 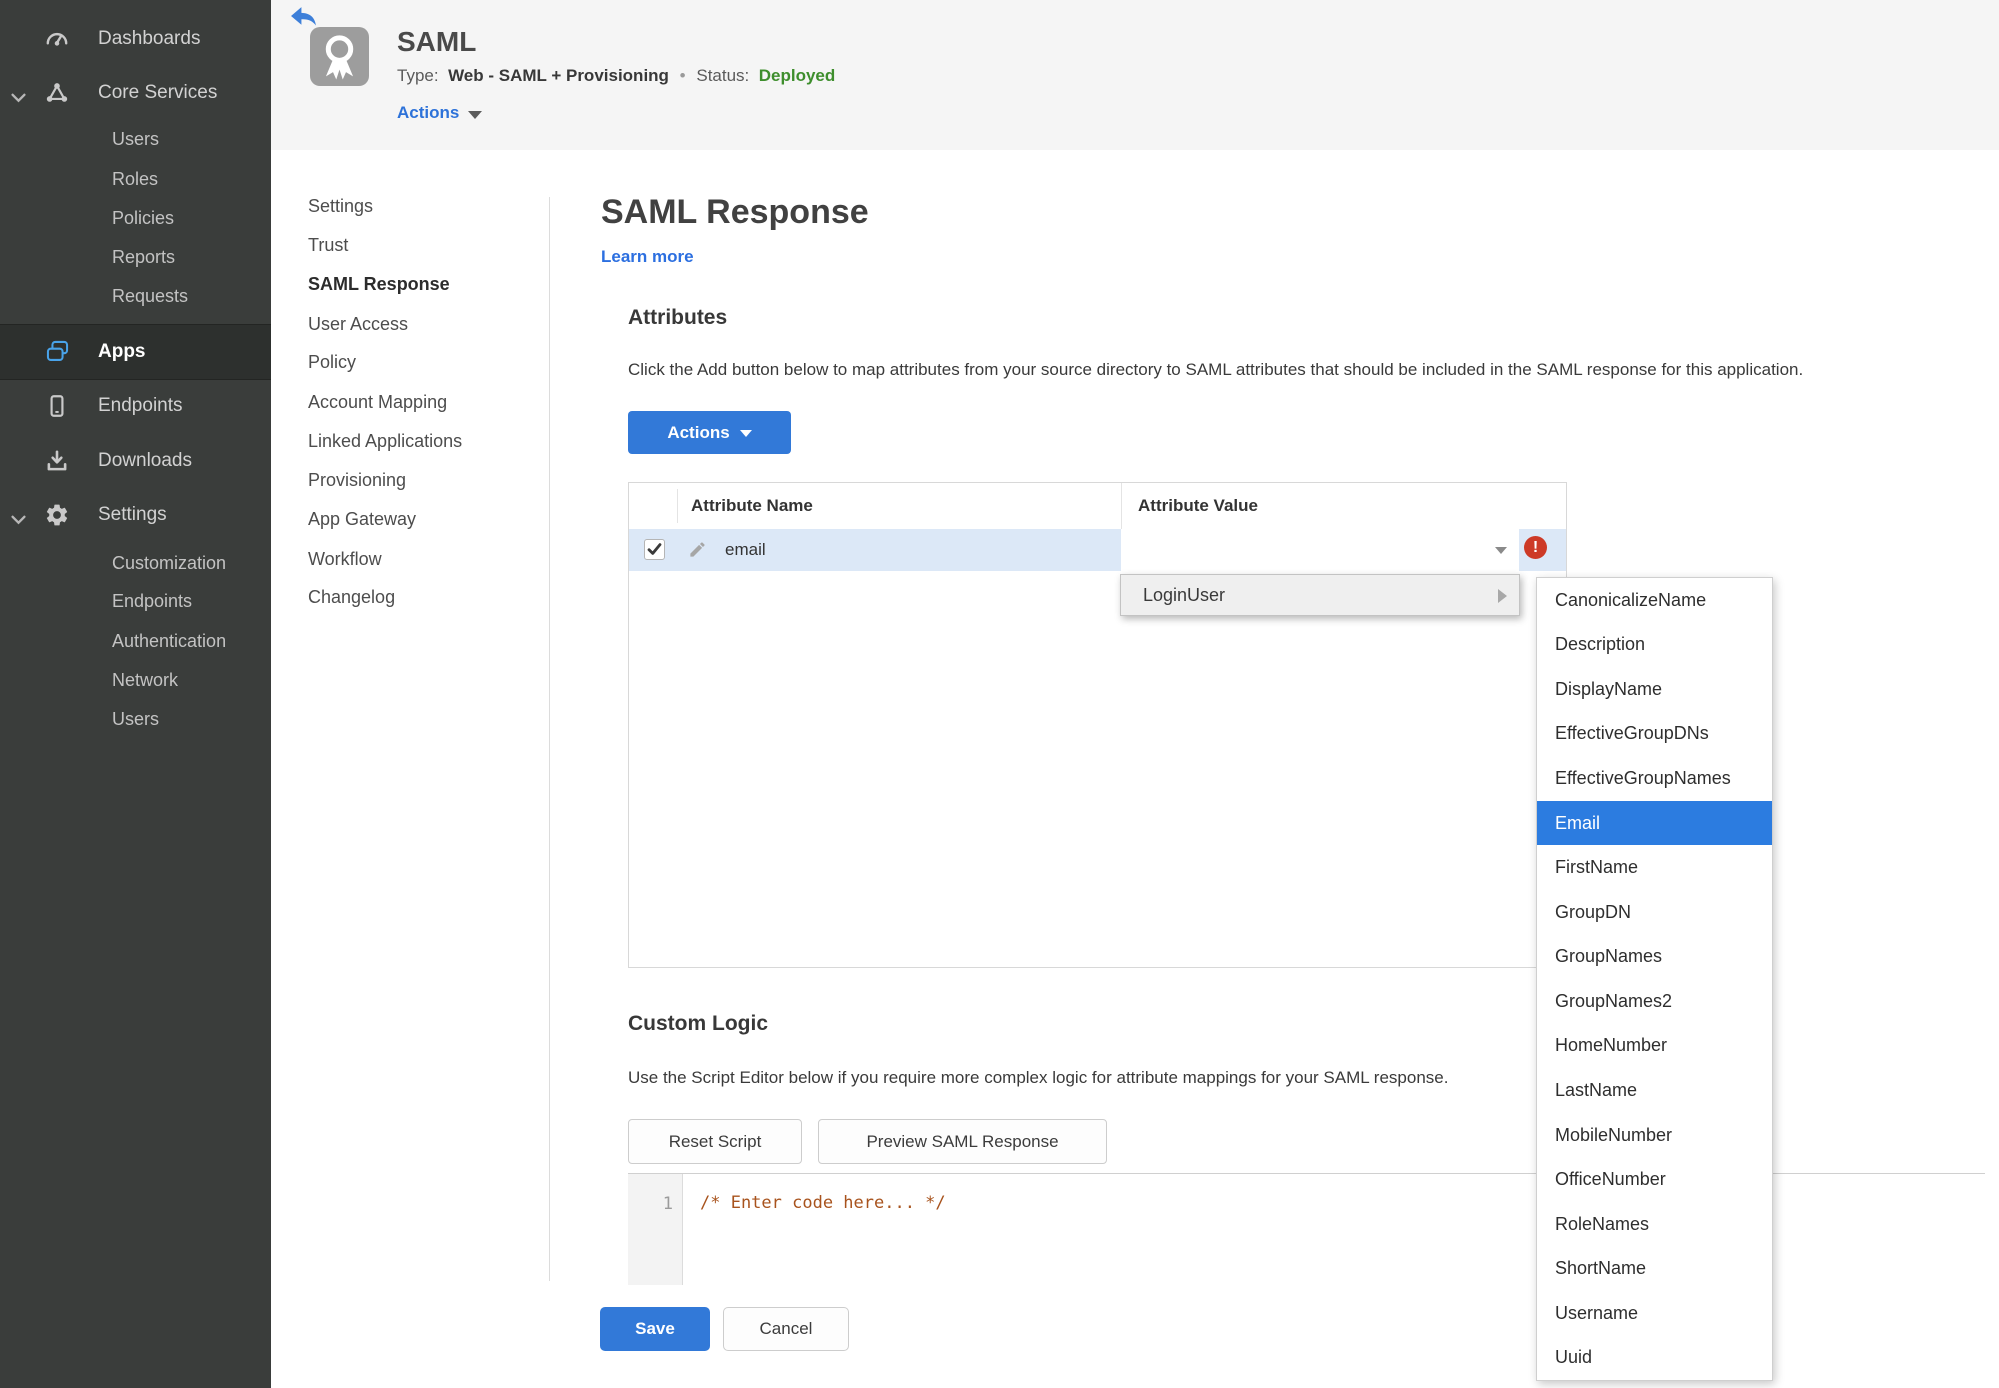 I want to click on menu-item-officenumber: OfficeNumber, so click(x=1654, y=1179).